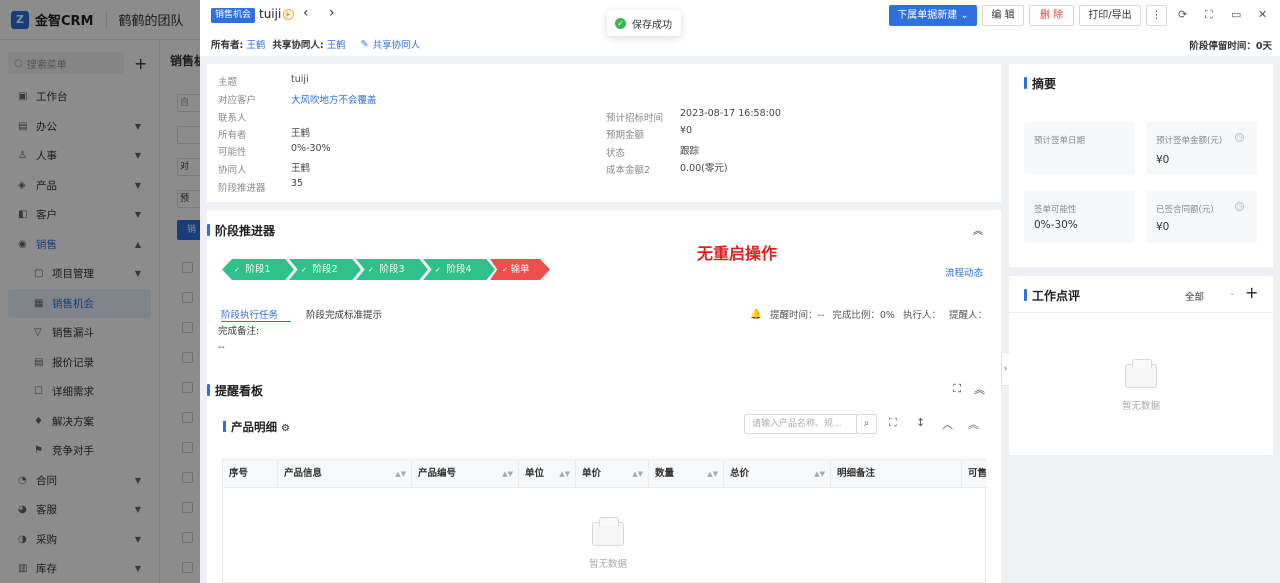 This screenshot has width=1280, height=583. Describe the element at coordinates (232, 117) in the screenshot. I see `field-contact: 联系人` at that location.